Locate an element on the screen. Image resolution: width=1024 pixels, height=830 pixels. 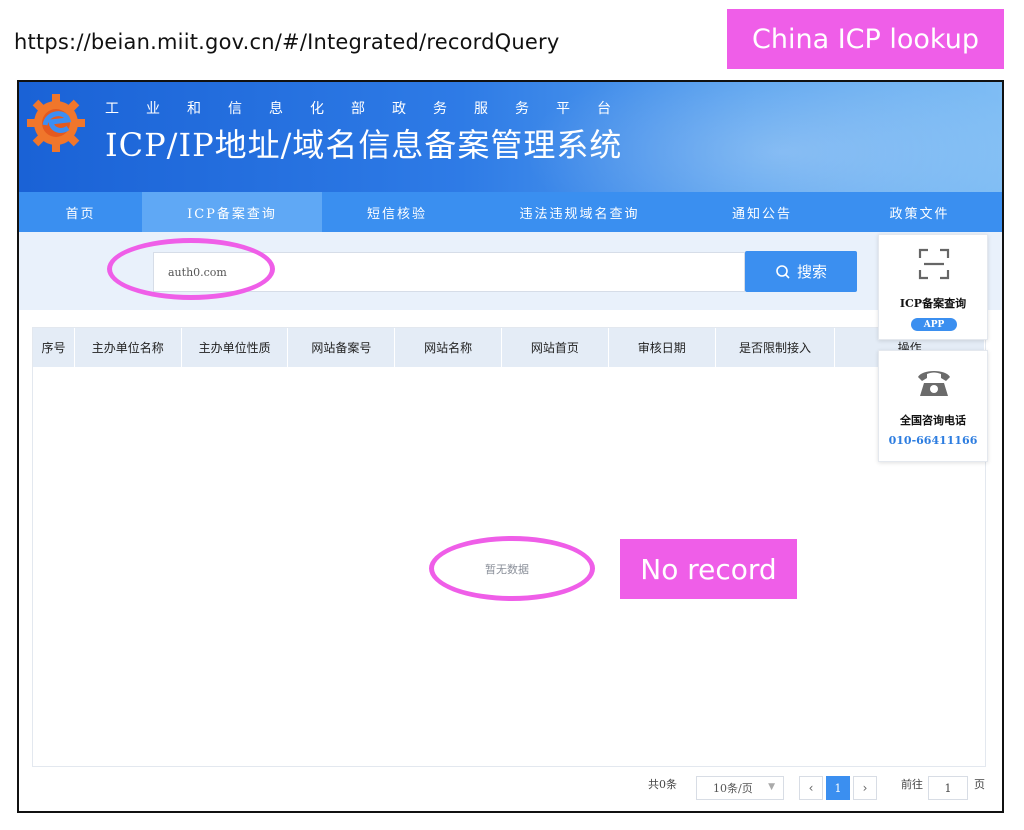
app-qr-card: ICP备案查询 APP is located at coordinates (933, 287).